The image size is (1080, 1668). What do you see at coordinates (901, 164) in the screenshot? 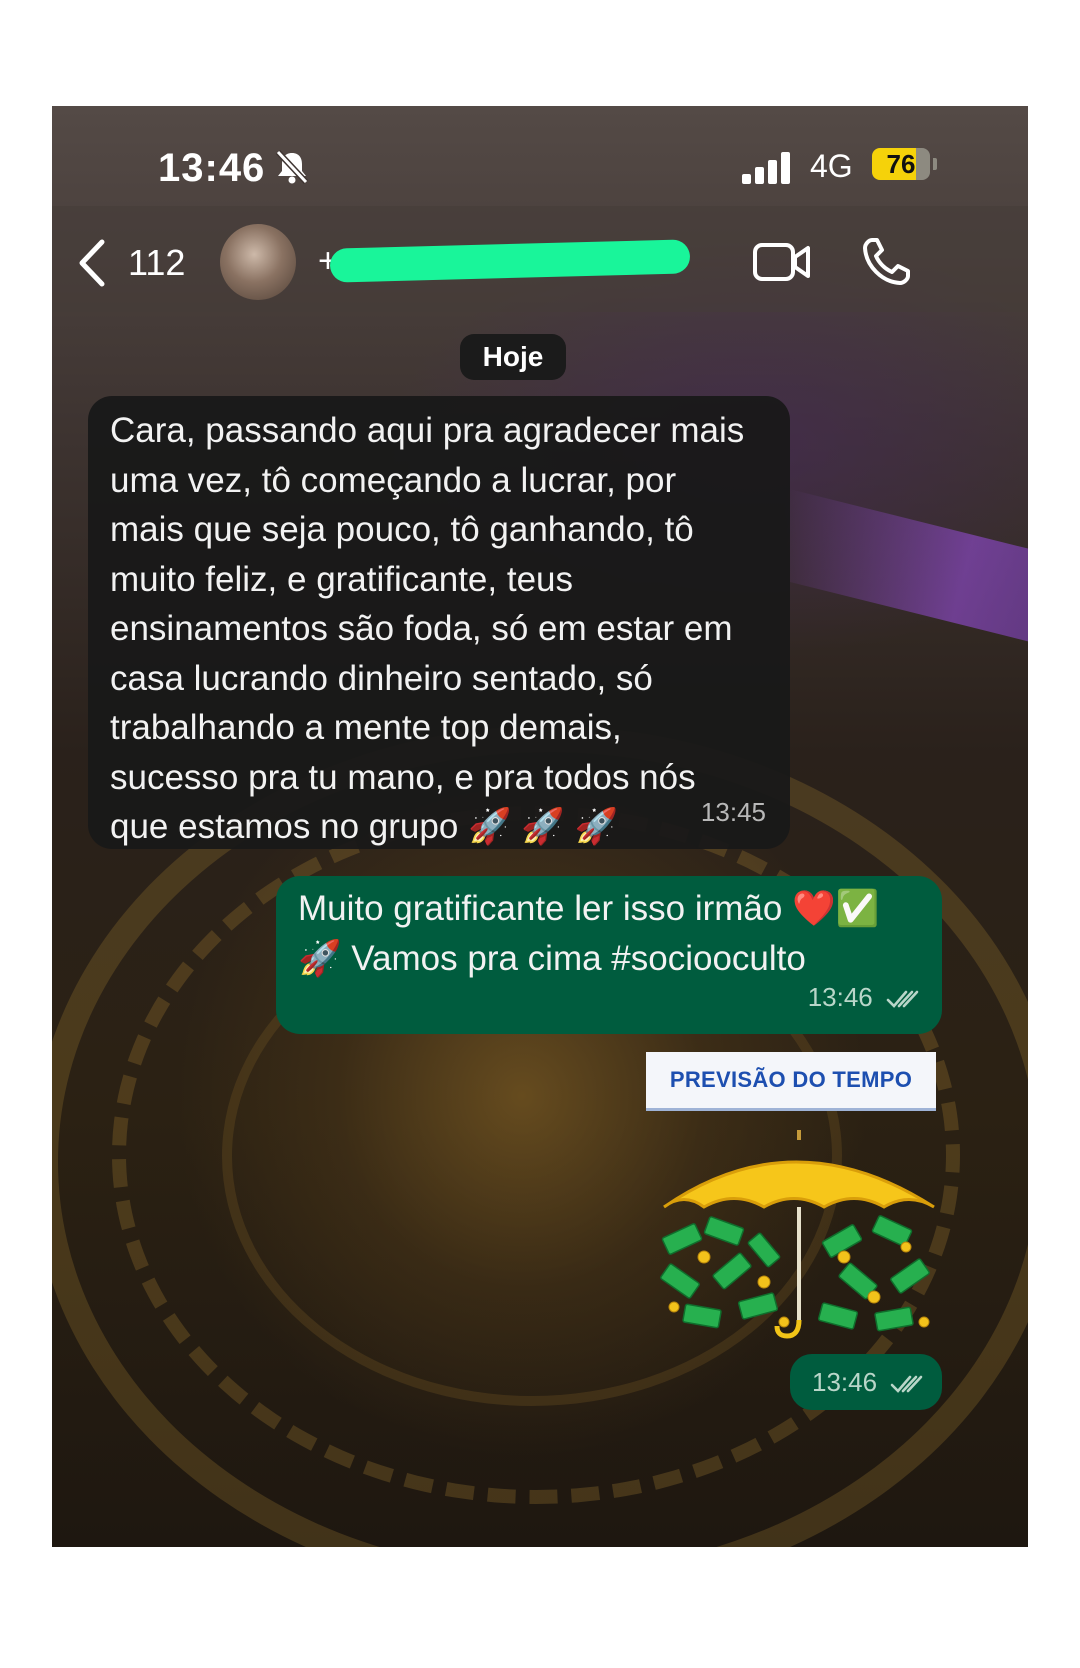
I see `battery-indicator: 76` at bounding box center [901, 164].